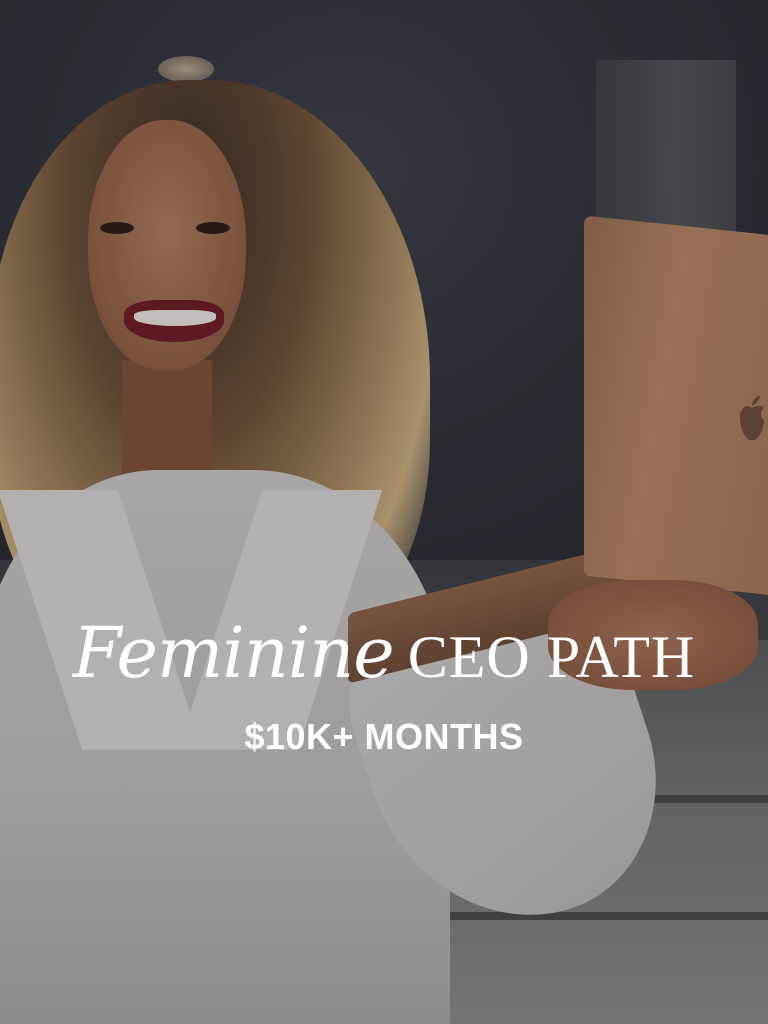 The image size is (768, 1024). I want to click on title-main-words: CEO PATH, so click(551, 657).